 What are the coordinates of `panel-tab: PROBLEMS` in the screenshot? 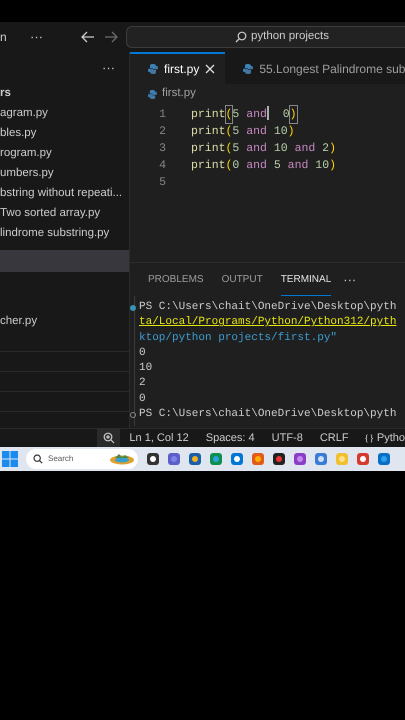 It's located at (176, 279).